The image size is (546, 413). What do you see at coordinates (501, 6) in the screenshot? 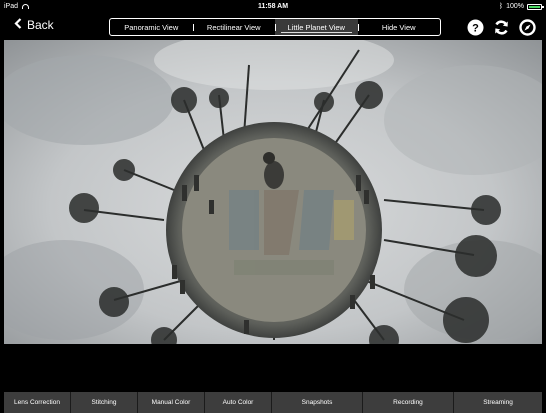
I see `bluetooth-icon: ᛒ` at bounding box center [501, 6].